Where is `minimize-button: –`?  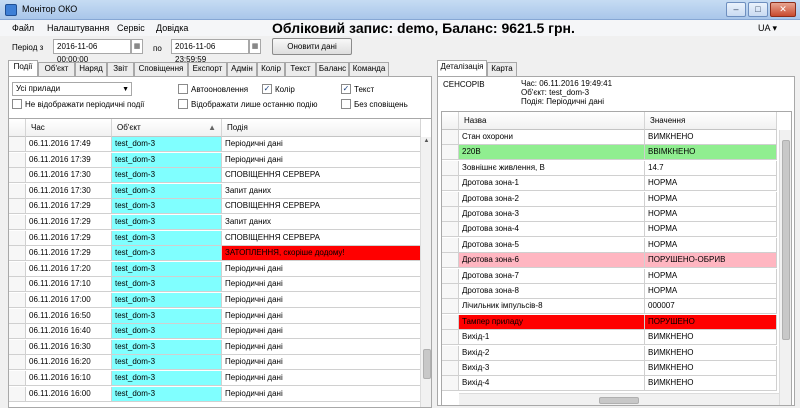
minimize-button: – is located at coordinates (736, 9).